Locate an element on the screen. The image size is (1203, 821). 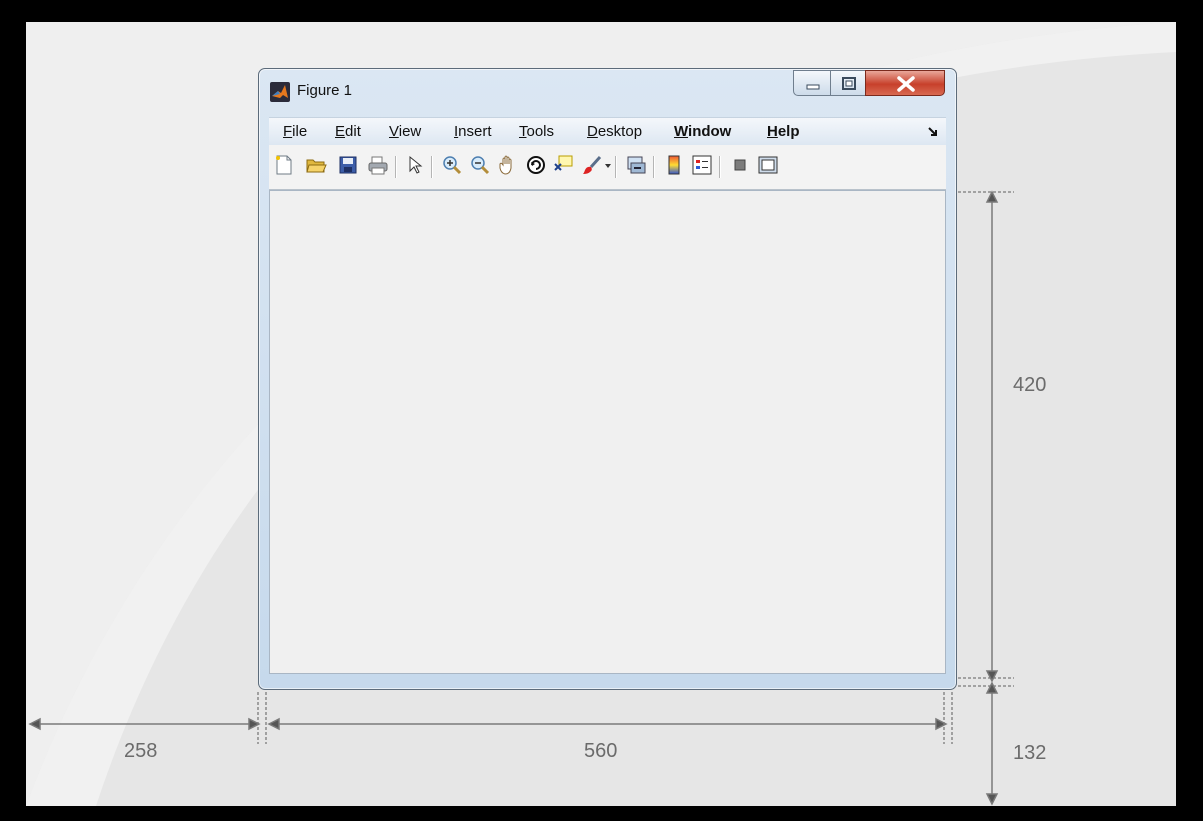
colorbar-icon is located at coordinates (674, 165).